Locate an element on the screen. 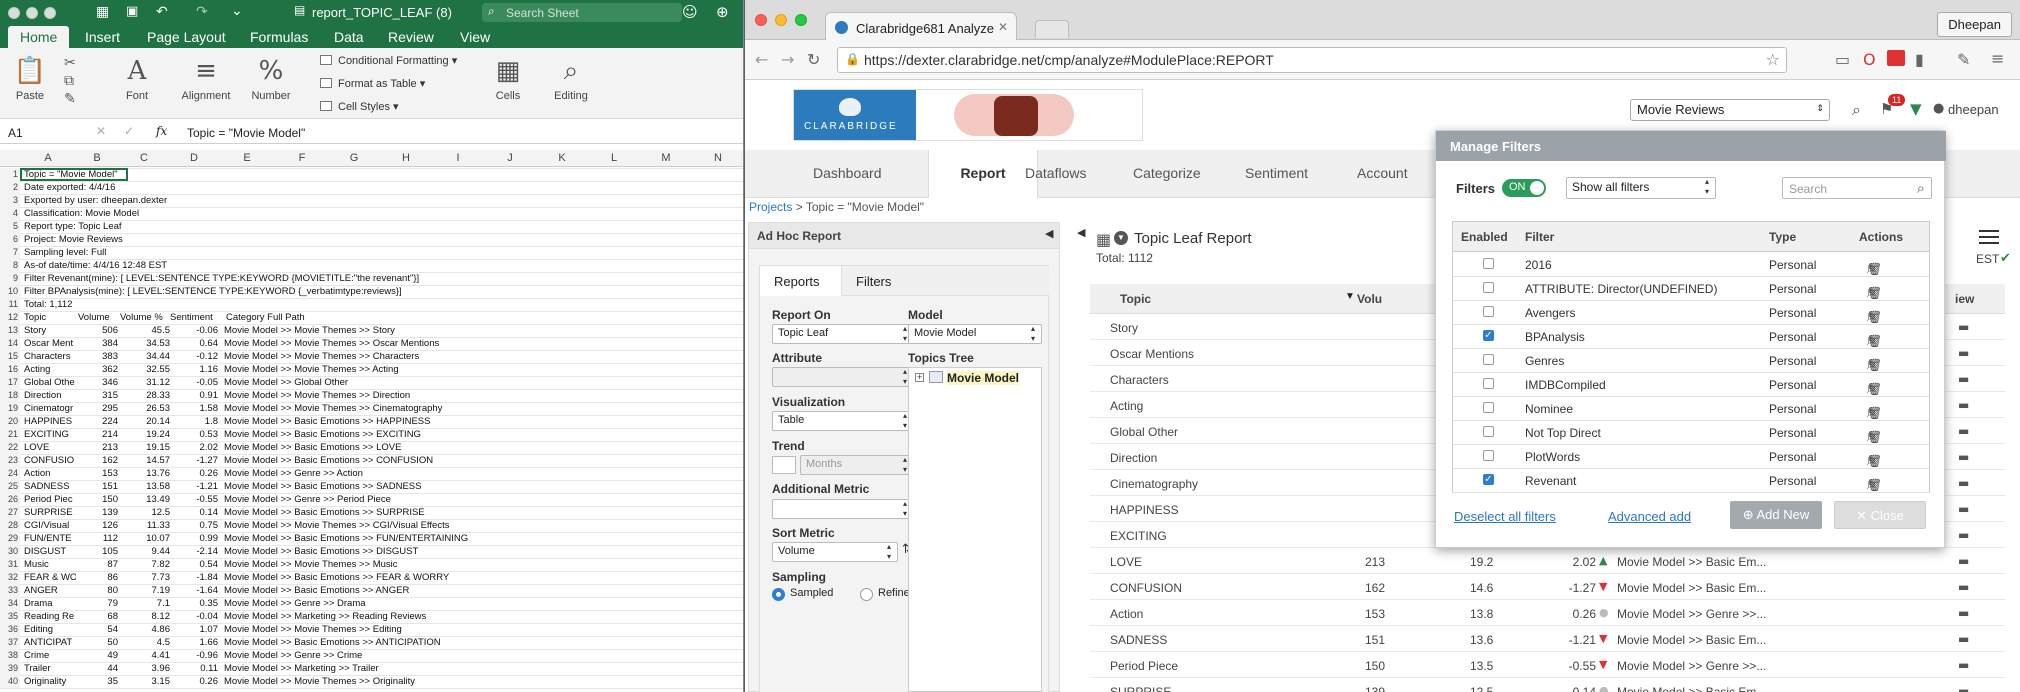 Image resolution: width=2020 pixels, height=692 pixels. cell-styles-button: Cell Styles ▾ is located at coordinates (359, 106).